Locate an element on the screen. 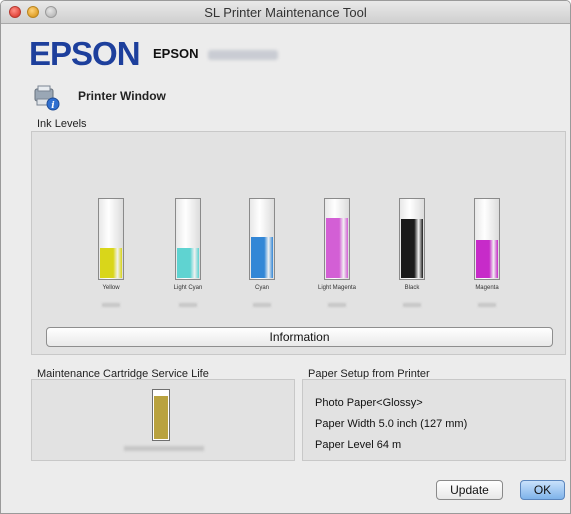  ink-color-label: Black is located at coordinates (412, 288).